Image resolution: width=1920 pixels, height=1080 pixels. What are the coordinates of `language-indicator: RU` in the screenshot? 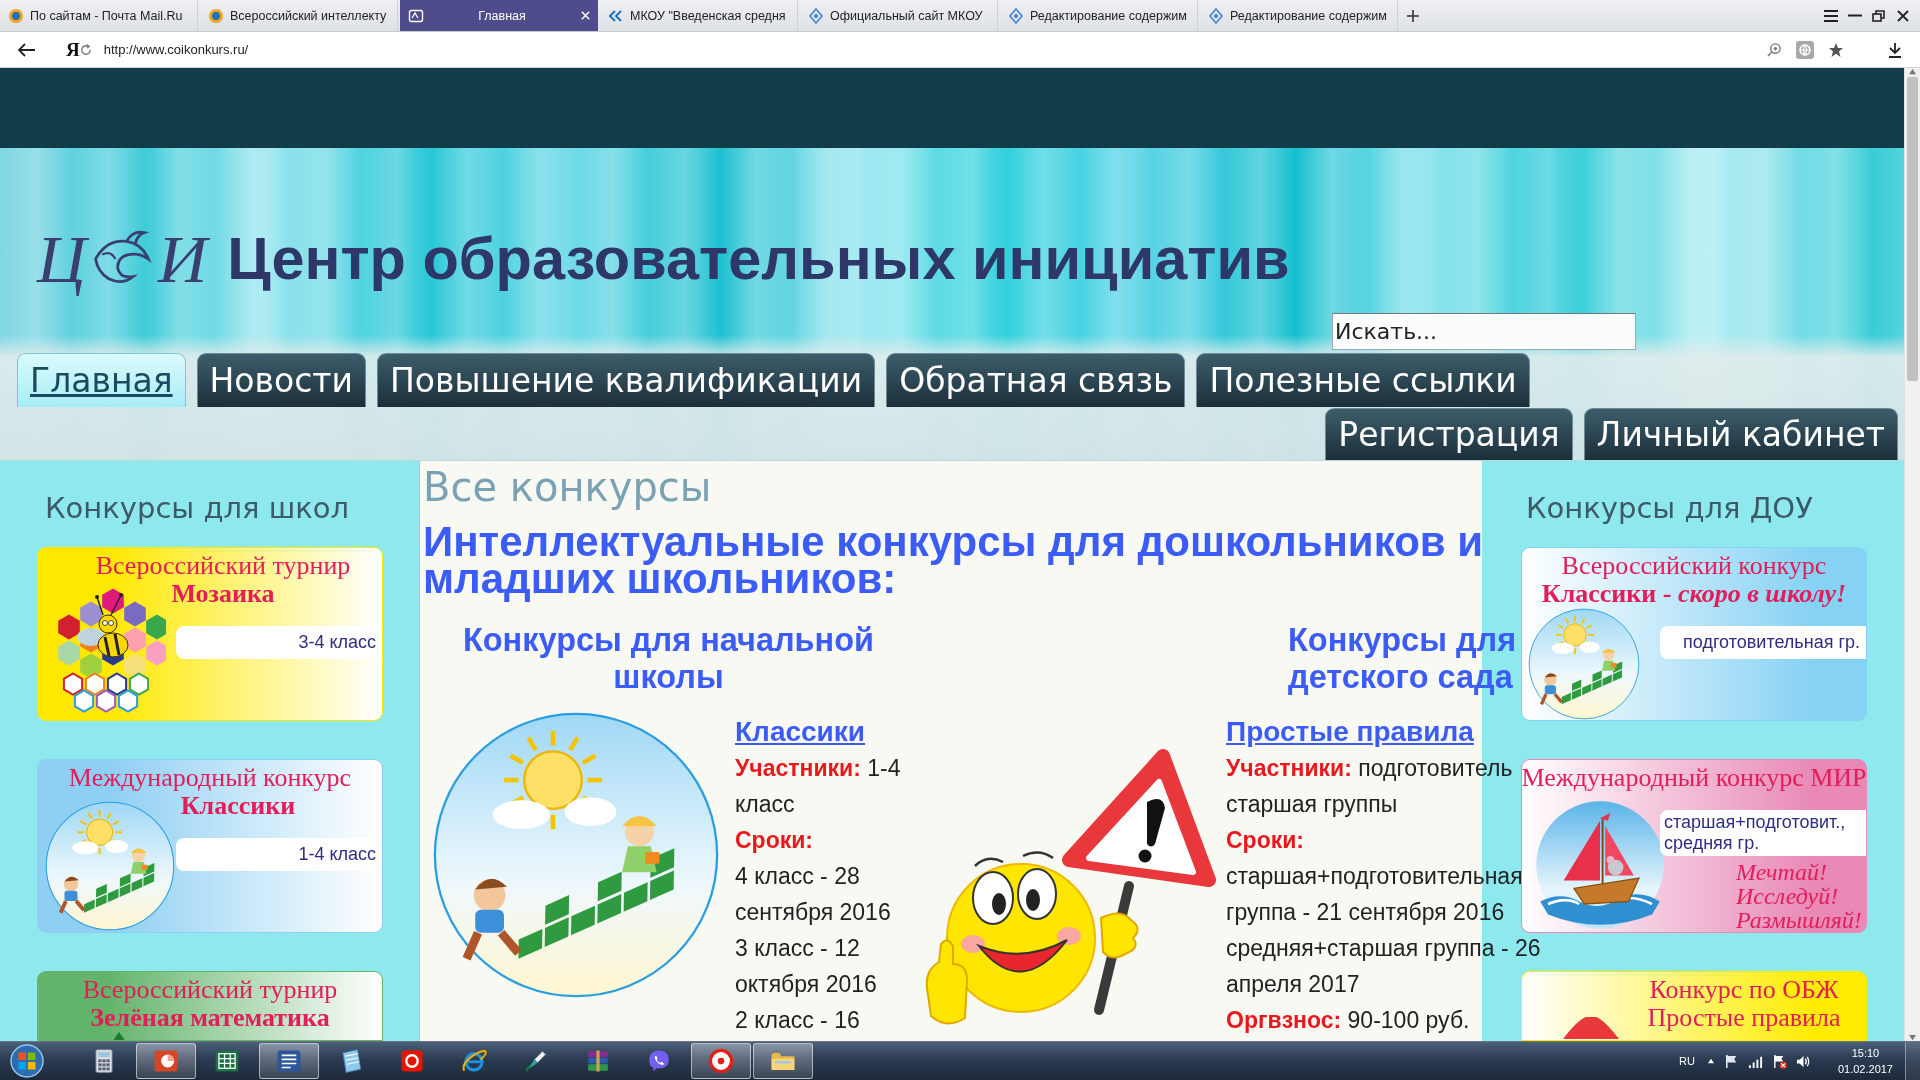 It's located at (1687, 1061).